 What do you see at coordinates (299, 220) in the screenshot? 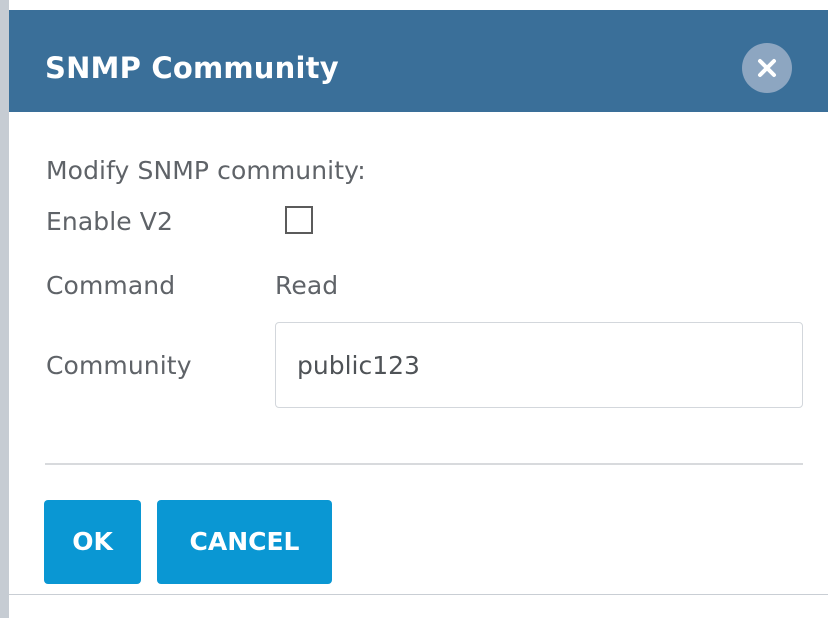
I see `enable-v2-checkbox` at bounding box center [299, 220].